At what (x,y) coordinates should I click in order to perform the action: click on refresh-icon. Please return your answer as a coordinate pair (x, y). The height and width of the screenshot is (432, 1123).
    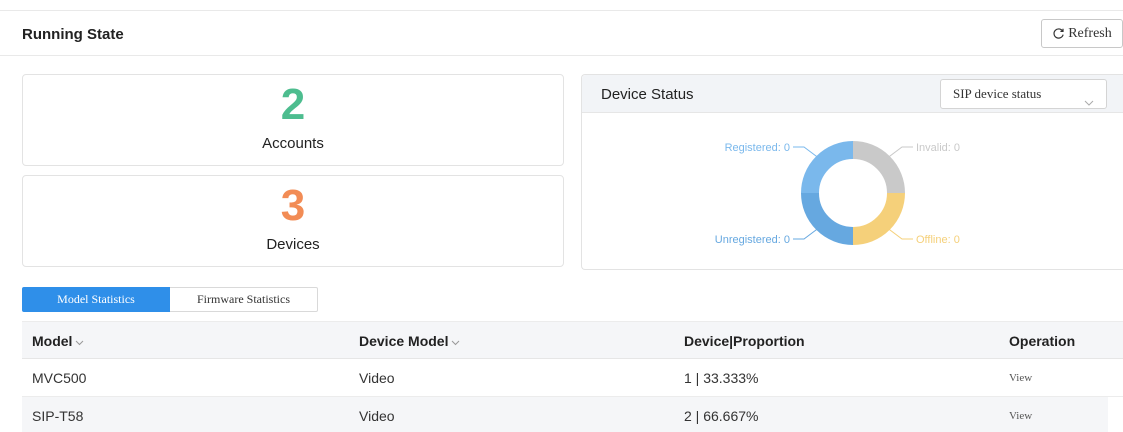
    Looking at the image, I should click on (1058, 33).